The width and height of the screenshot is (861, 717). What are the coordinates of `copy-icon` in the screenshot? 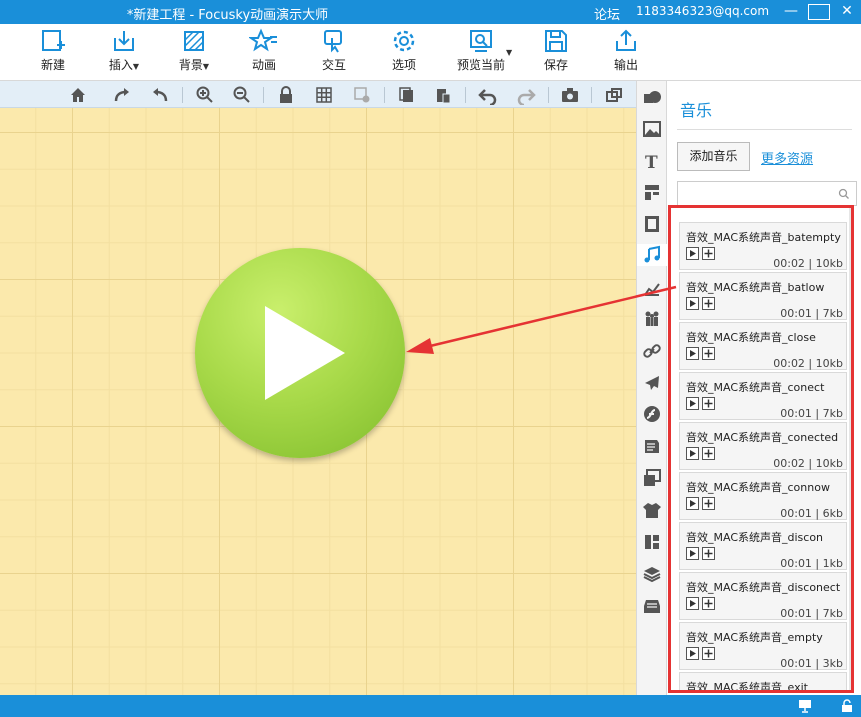 It's located at (407, 95).